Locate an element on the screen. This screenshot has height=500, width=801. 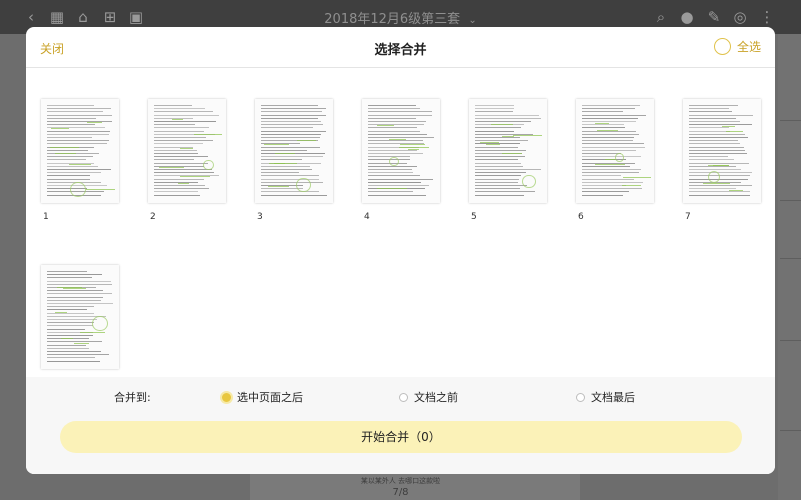
page-thumbnail: 7 is located at coordinates (723, 160).